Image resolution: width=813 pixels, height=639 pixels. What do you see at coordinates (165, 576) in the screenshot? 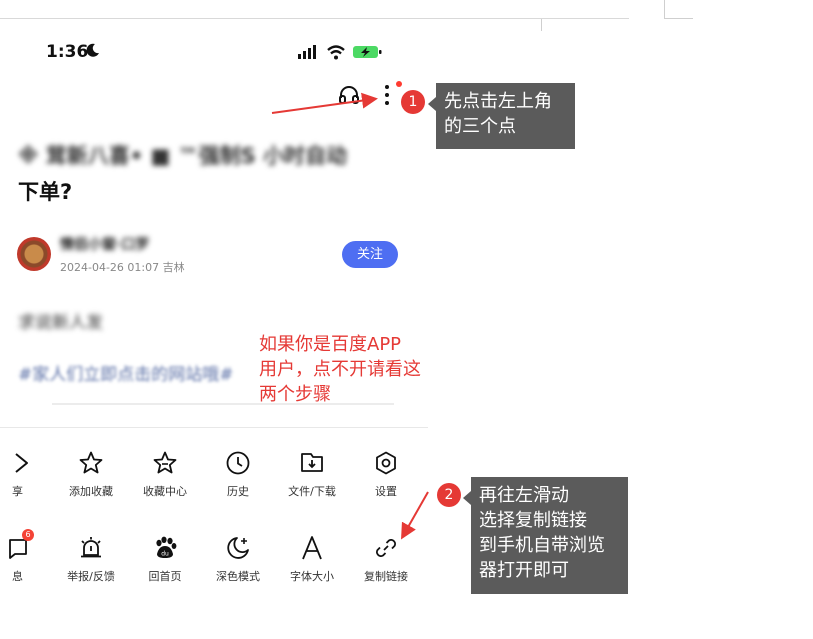
I see `menu-label: 回首页` at bounding box center [165, 576].